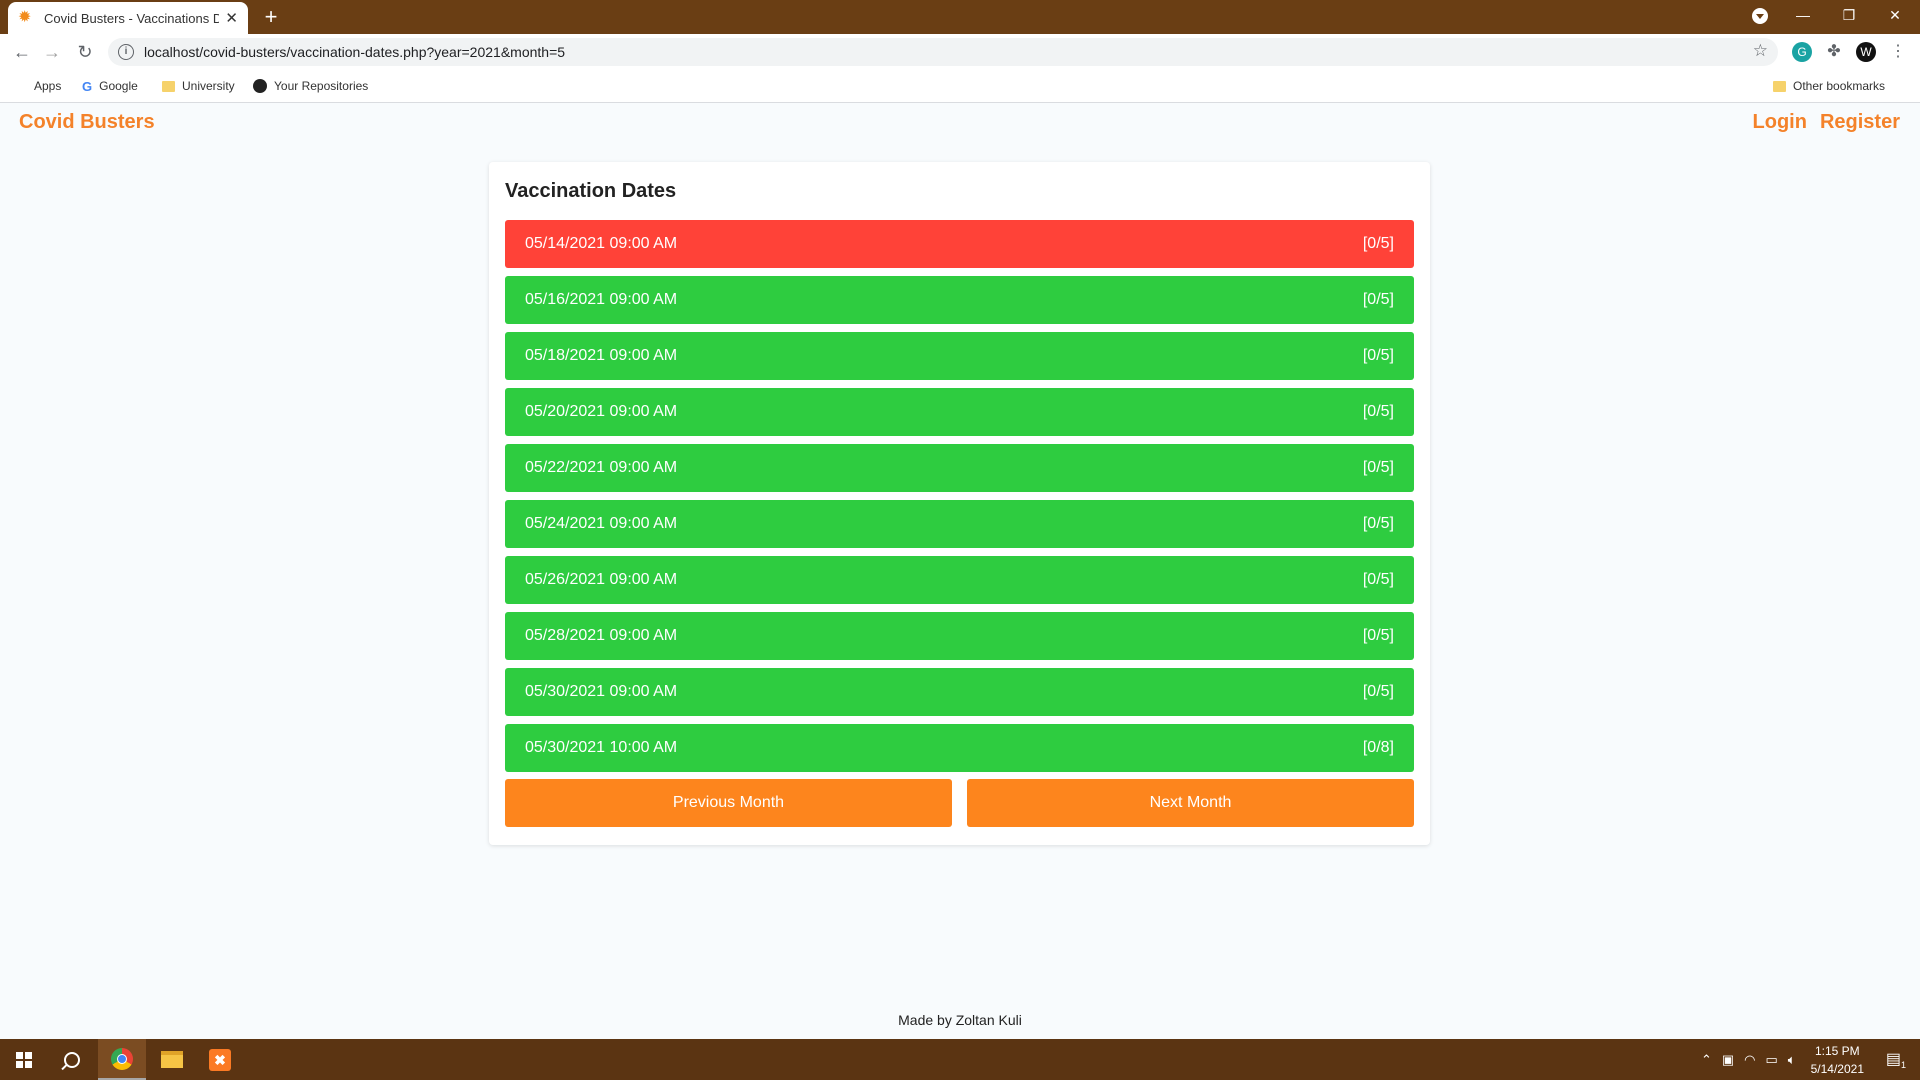  I want to click on slot-datetime: 05/30/2021 09:00 AM, so click(601, 691).